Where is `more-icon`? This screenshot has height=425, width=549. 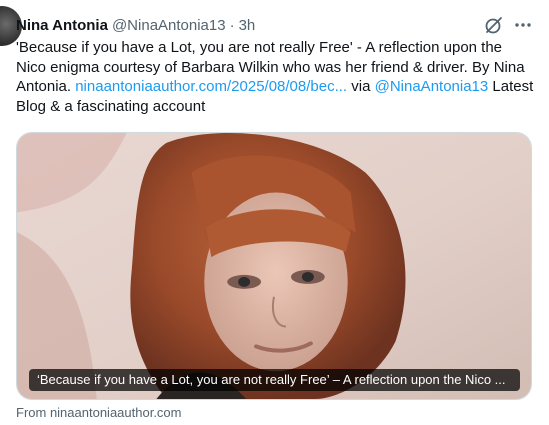
more-icon is located at coordinates (523, 25).